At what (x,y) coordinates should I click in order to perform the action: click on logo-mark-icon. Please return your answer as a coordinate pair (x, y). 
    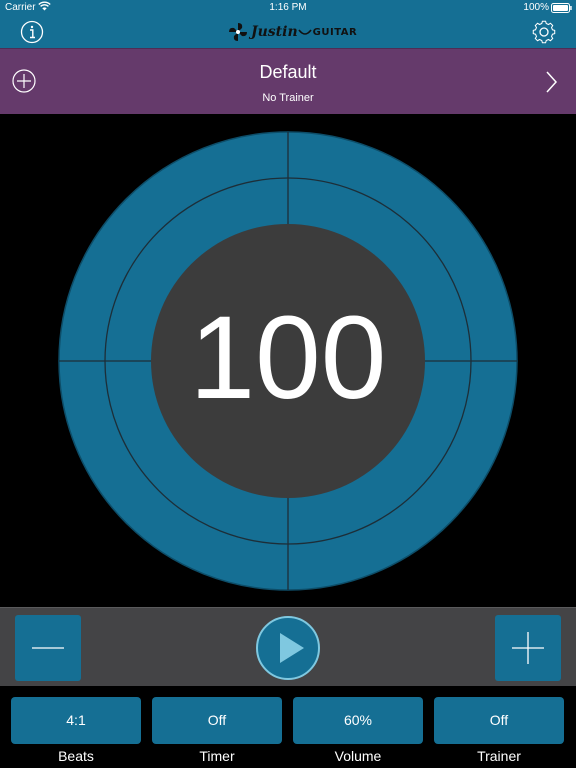
    Looking at the image, I should click on (238, 32).